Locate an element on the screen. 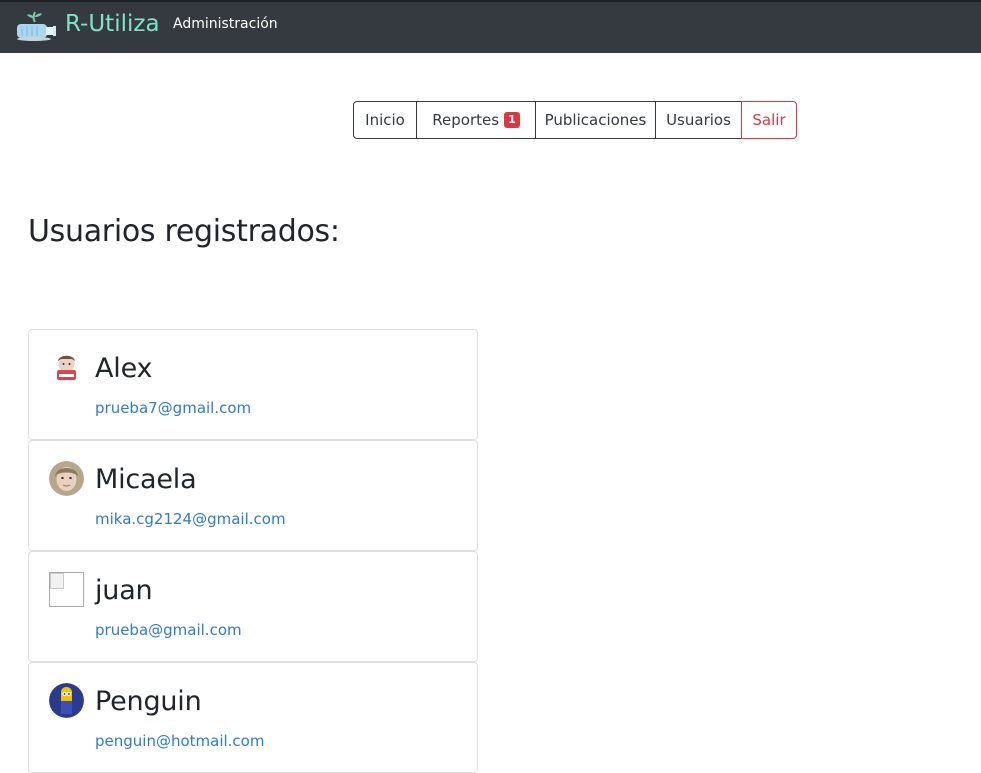  salir-button-label: Salir is located at coordinates (769, 120).